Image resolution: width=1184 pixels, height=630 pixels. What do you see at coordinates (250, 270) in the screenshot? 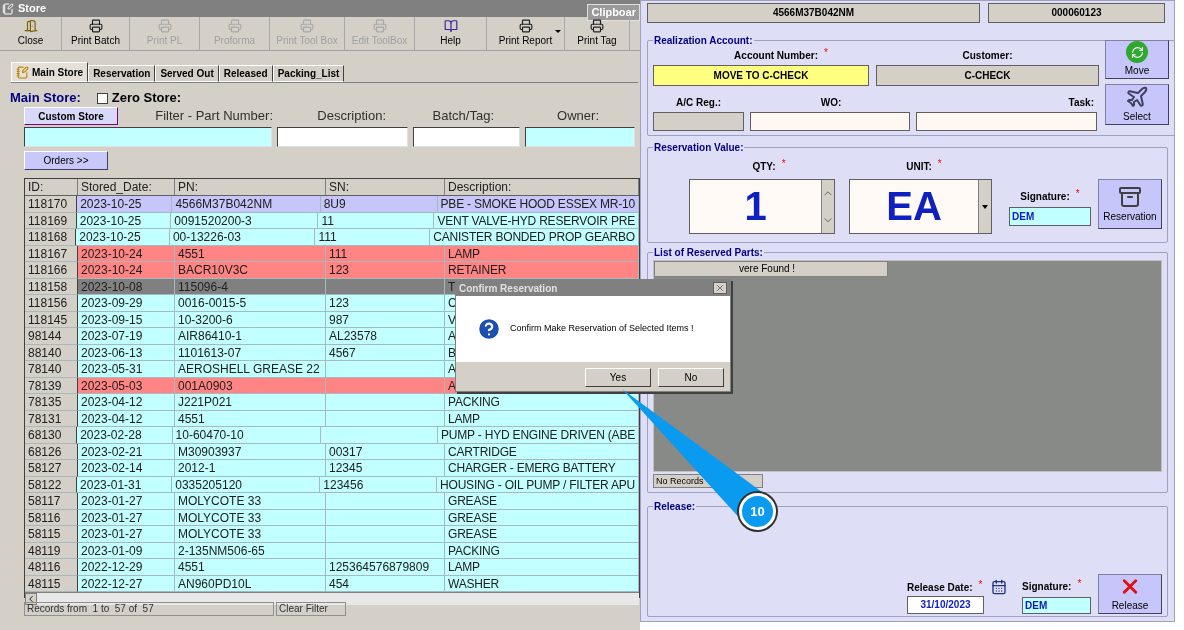
I see `table-cell: BACR10V3C` at bounding box center [250, 270].